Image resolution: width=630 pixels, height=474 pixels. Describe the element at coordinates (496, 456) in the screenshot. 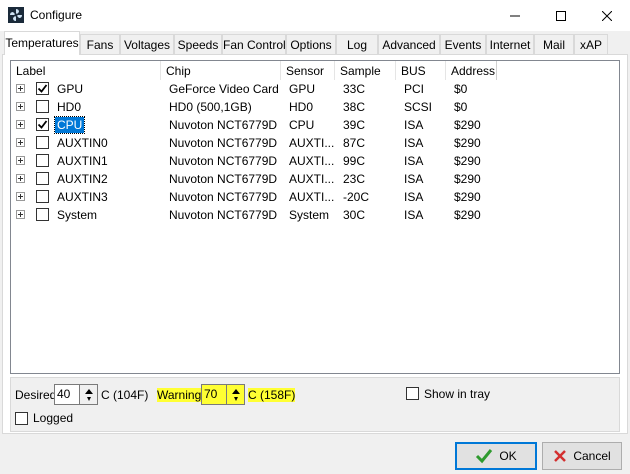

I see `ok-button: OK` at that location.